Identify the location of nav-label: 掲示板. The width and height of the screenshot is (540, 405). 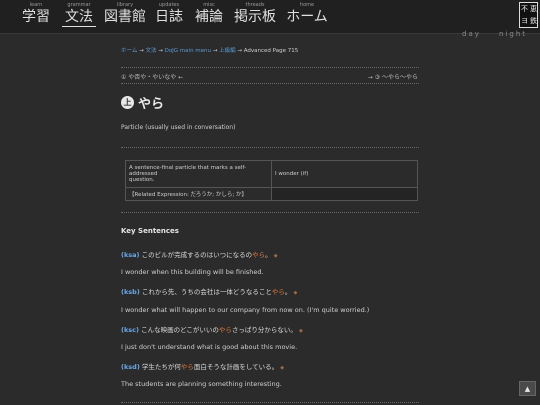
(255, 17).